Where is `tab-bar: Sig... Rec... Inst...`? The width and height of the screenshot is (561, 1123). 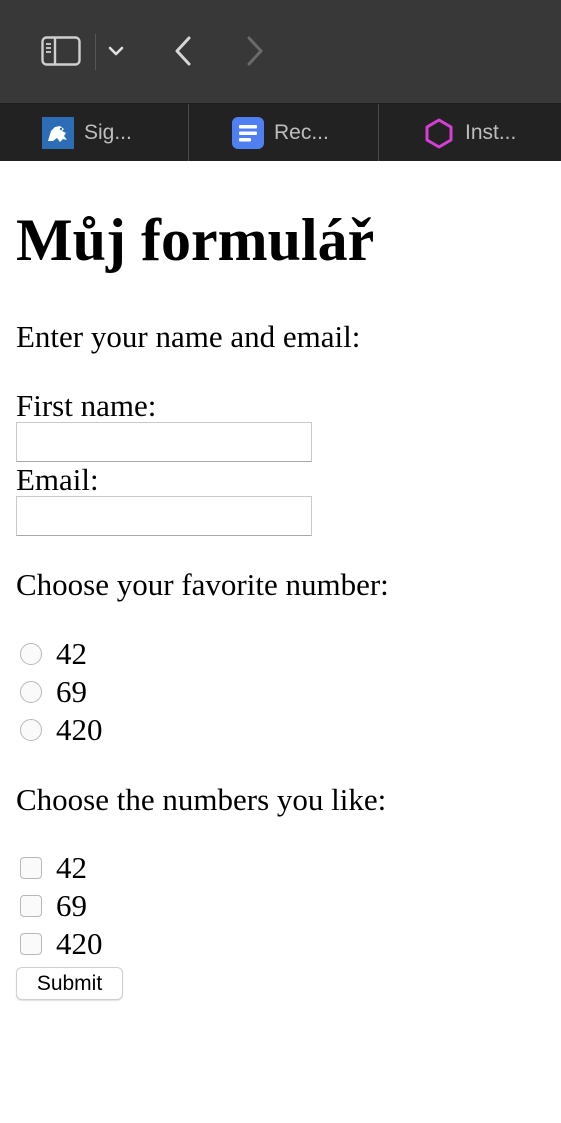
tab-bar: Sig... Rec... Inst... is located at coordinates (280, 132).